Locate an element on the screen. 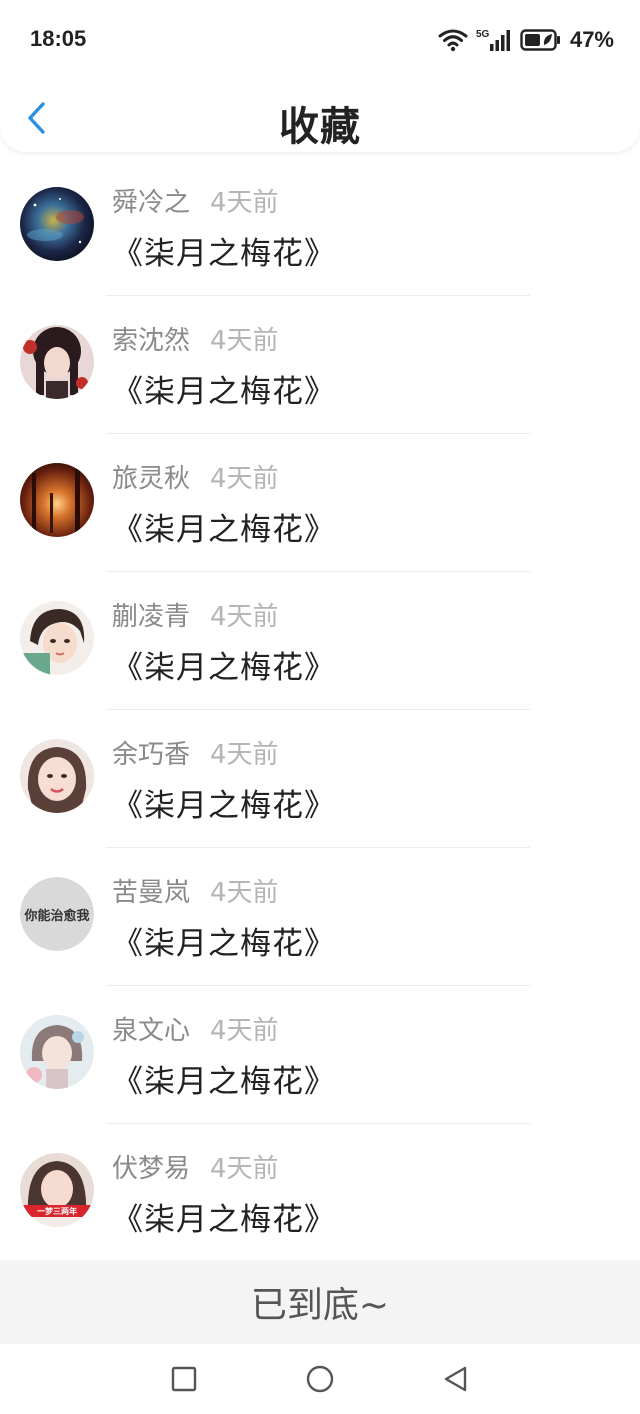  item-meta: 伏梦易 4天前 is located at coordinates (195, 1166).